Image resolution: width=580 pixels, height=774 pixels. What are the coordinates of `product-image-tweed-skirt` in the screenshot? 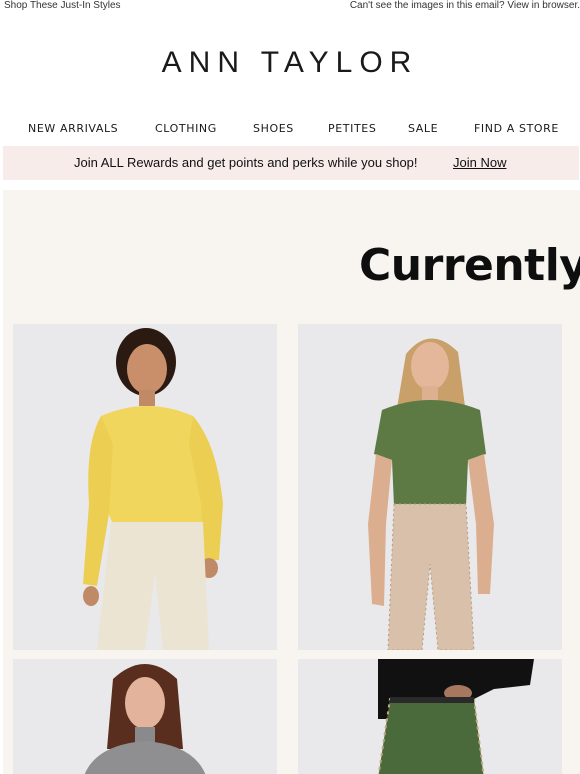 It's located at (430, 716).